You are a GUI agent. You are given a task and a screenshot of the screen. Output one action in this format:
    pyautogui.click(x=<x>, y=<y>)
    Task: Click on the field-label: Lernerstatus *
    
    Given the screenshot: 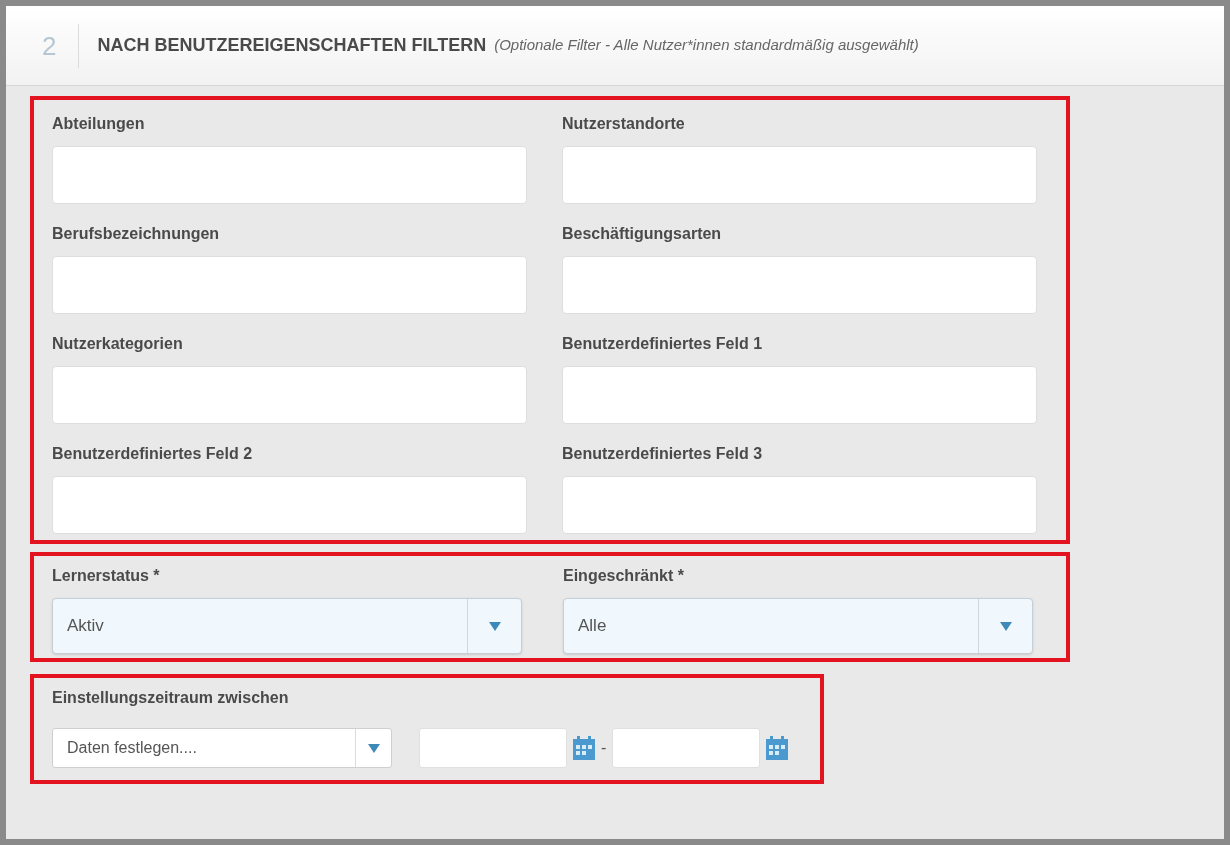 What is the action you would take?
    pyautogui.click(x=106, y=576)
    